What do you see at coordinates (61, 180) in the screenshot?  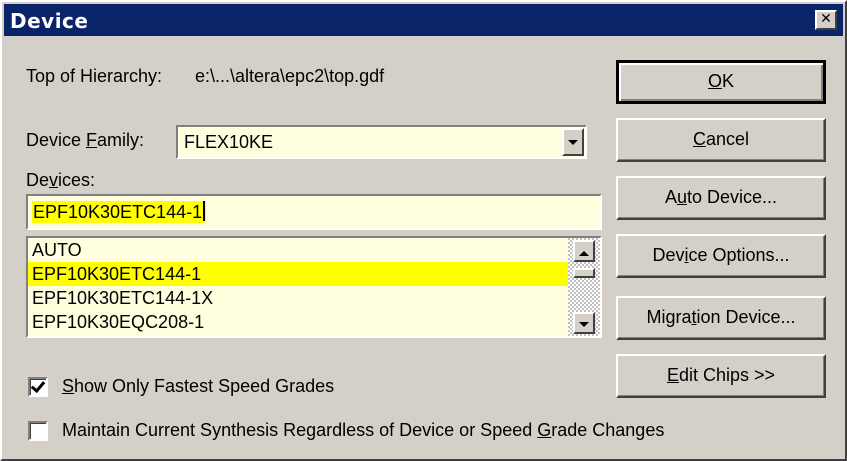 I see `devices-label: Devices:` at bounding box center [61, 180].